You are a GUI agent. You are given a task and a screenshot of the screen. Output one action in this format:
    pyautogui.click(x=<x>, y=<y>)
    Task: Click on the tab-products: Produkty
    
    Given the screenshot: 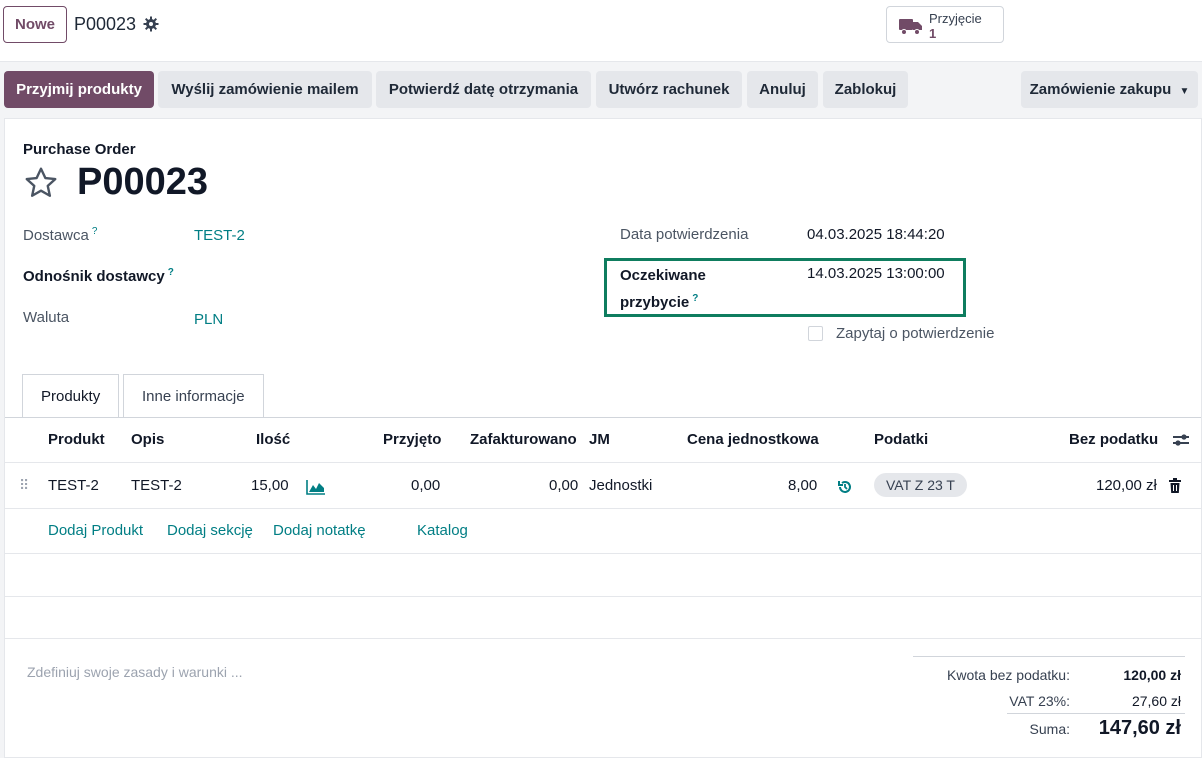 What is the action you would take?
    pyautogui.click(x=71, y=396)
    